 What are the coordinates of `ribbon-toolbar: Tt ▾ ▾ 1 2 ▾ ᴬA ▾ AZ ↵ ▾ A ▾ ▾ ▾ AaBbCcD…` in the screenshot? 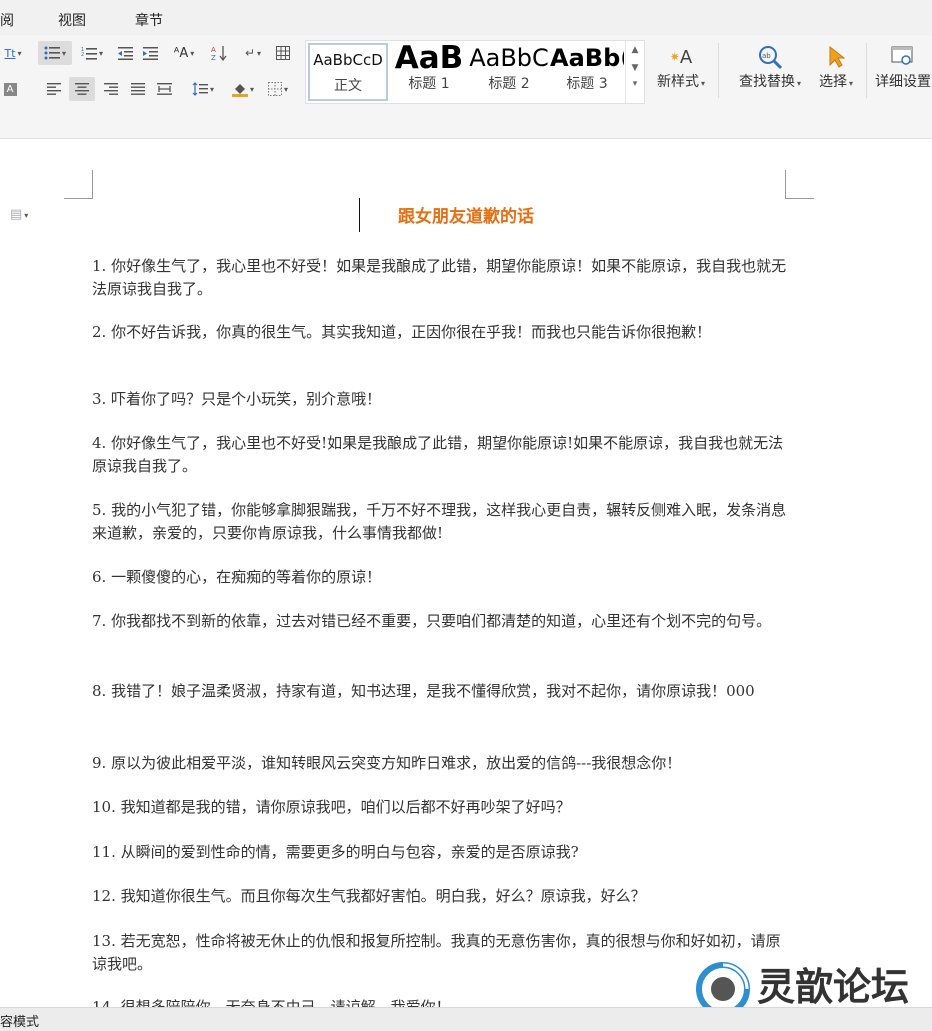 It's located at (466, 87).